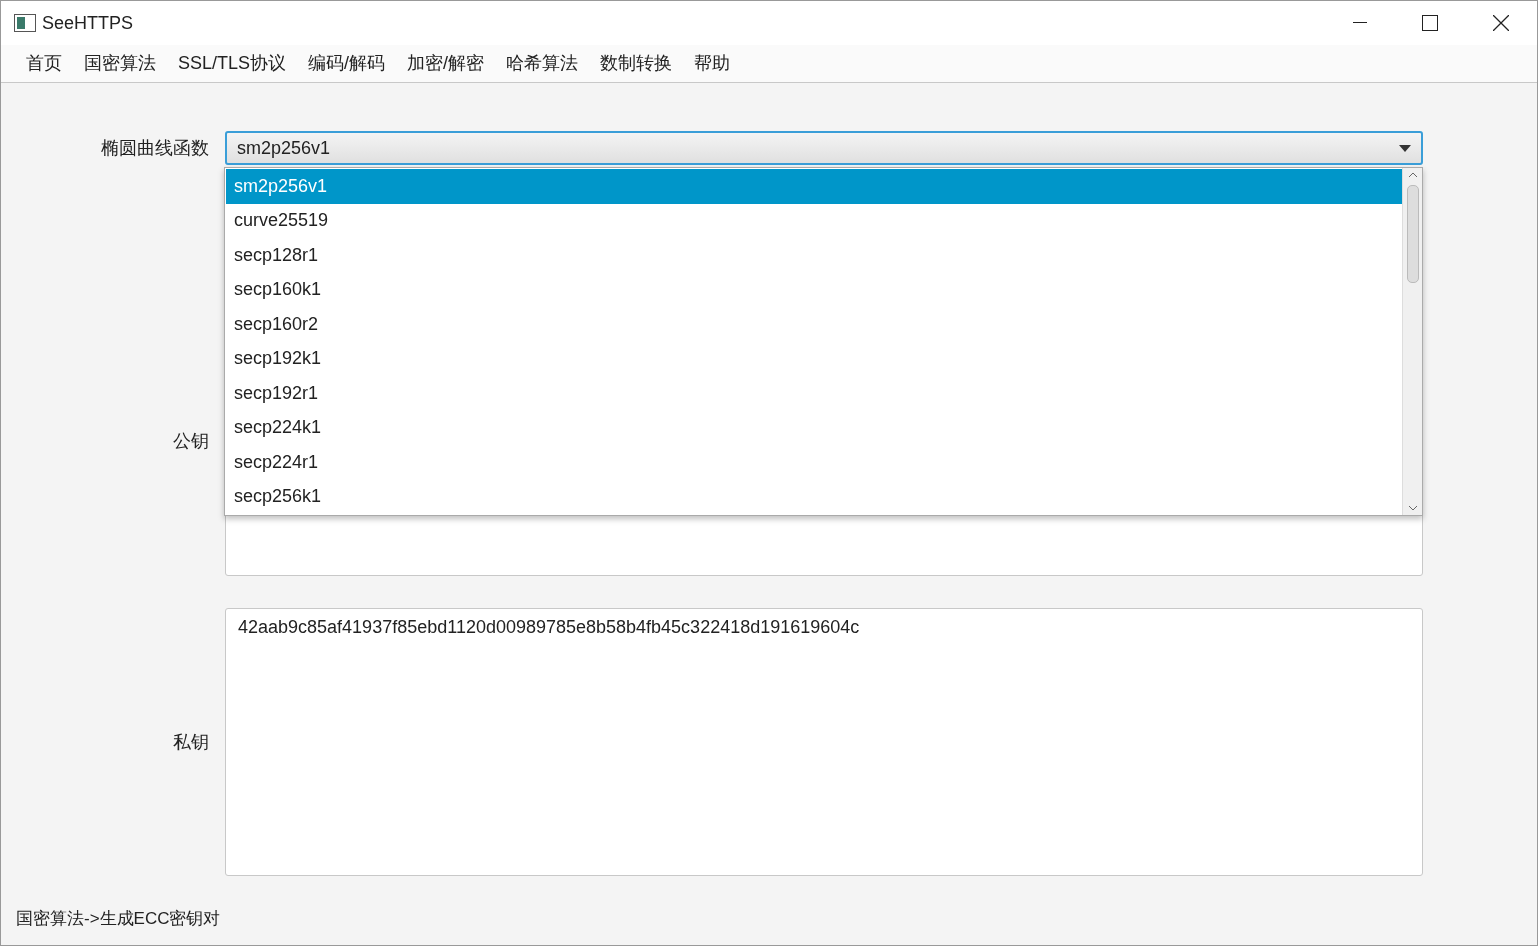  What do you see at coordinates (814, 255) in the screenshot?
I see `dropdown-option: secp128r1` at bounding box center [814, 255].